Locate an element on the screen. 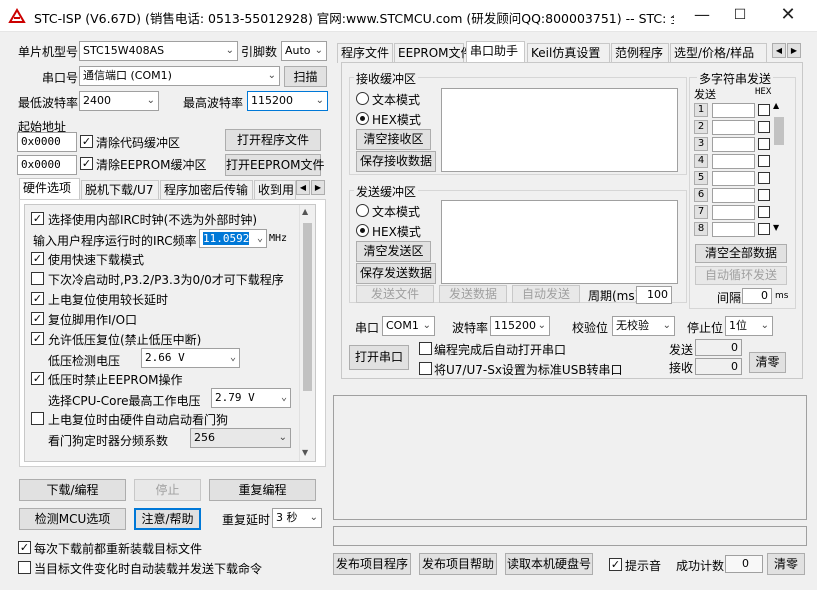  serial-baud-select: 115200 ⌄ is located at coordinates (520, 326).